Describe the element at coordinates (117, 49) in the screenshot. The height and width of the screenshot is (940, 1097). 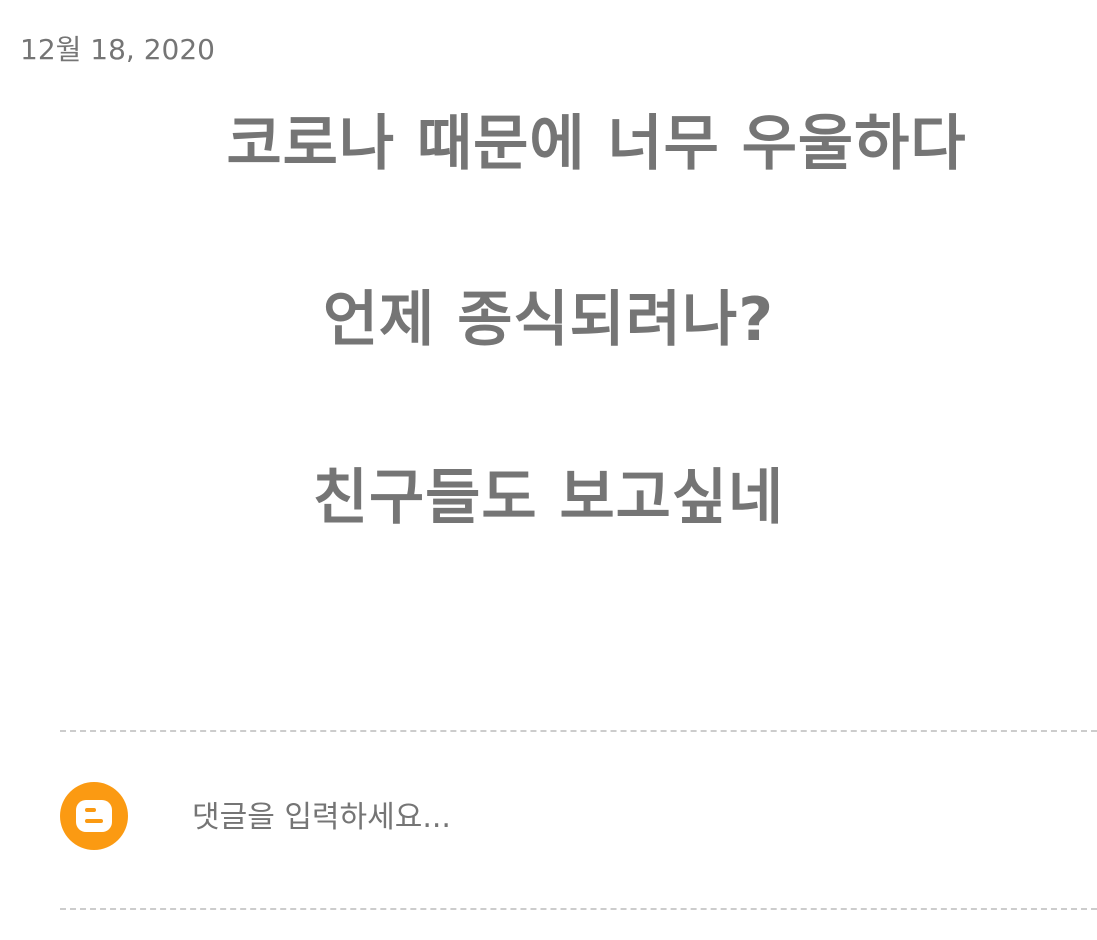
I see `post-date: 12월 18, 2020` at that location.